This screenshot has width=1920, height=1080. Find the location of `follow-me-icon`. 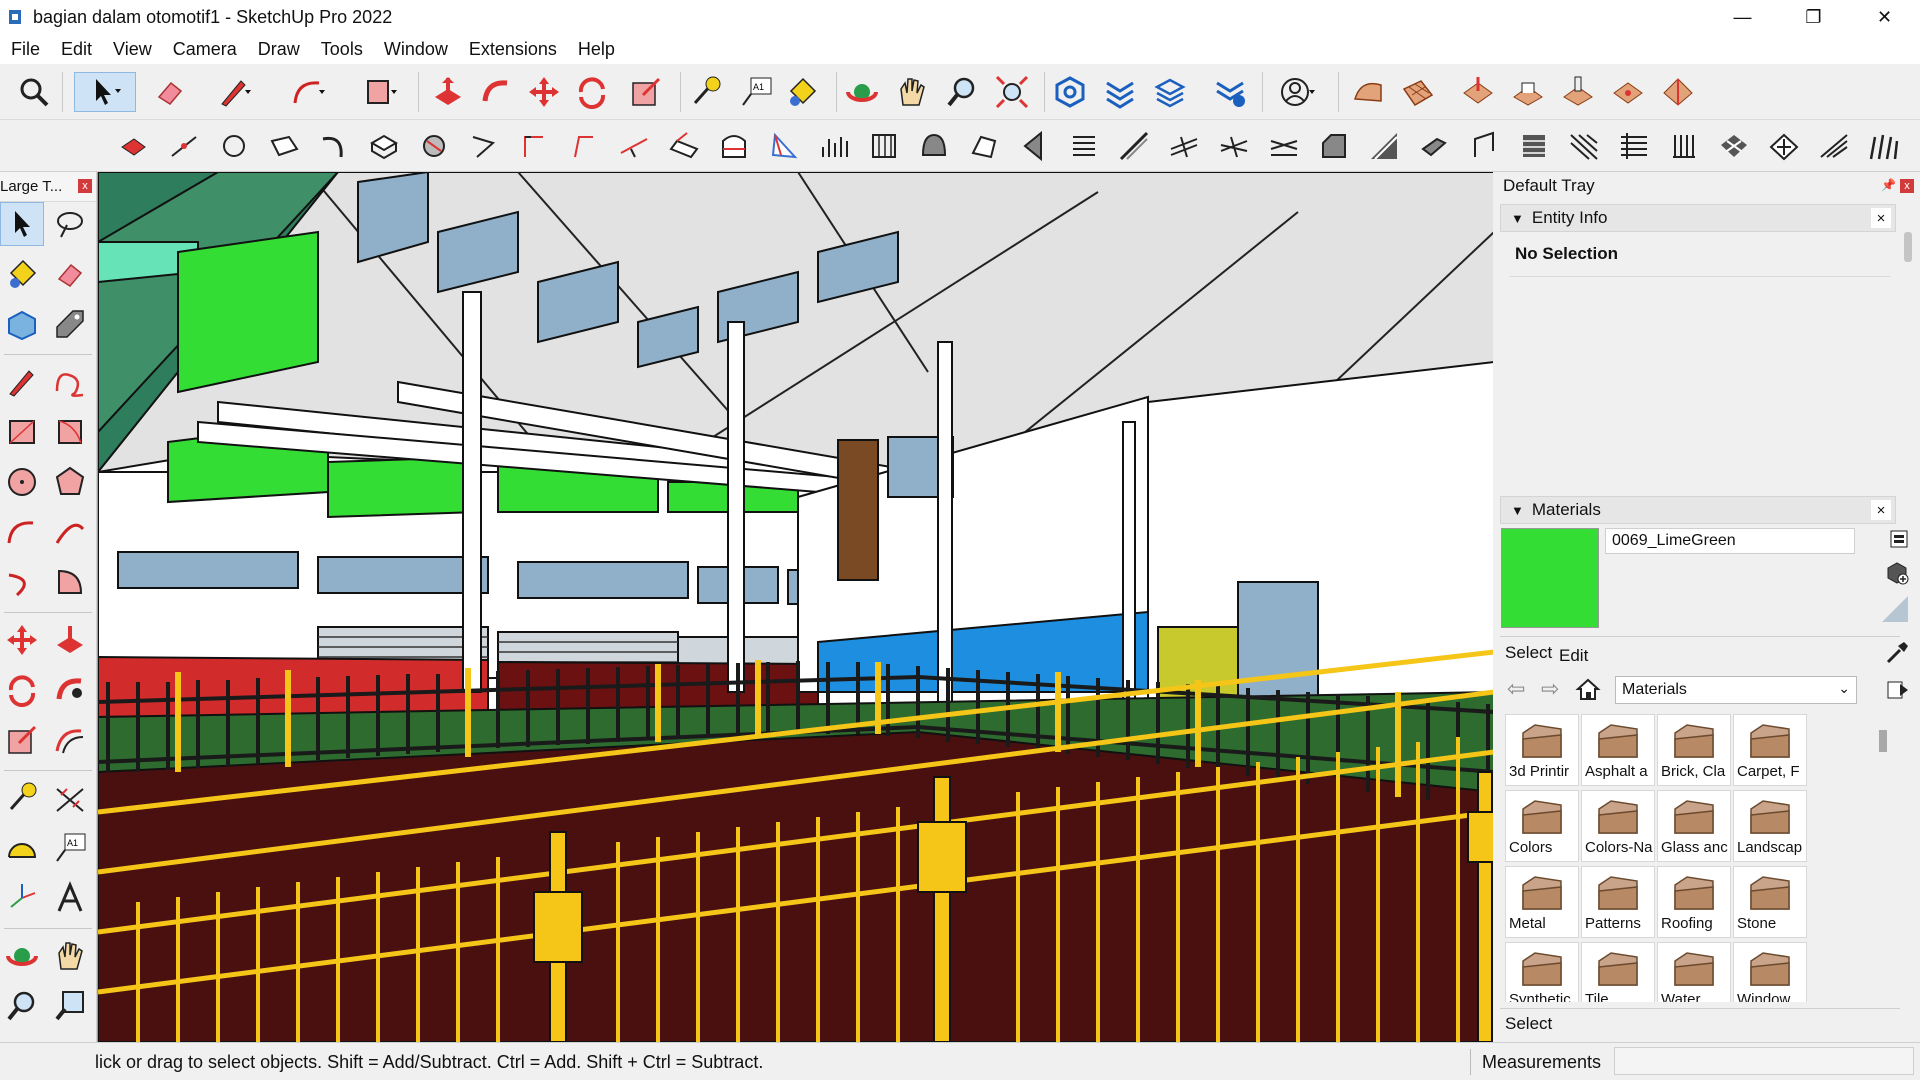

follow-me-icon is located at coordinates (496, 92).